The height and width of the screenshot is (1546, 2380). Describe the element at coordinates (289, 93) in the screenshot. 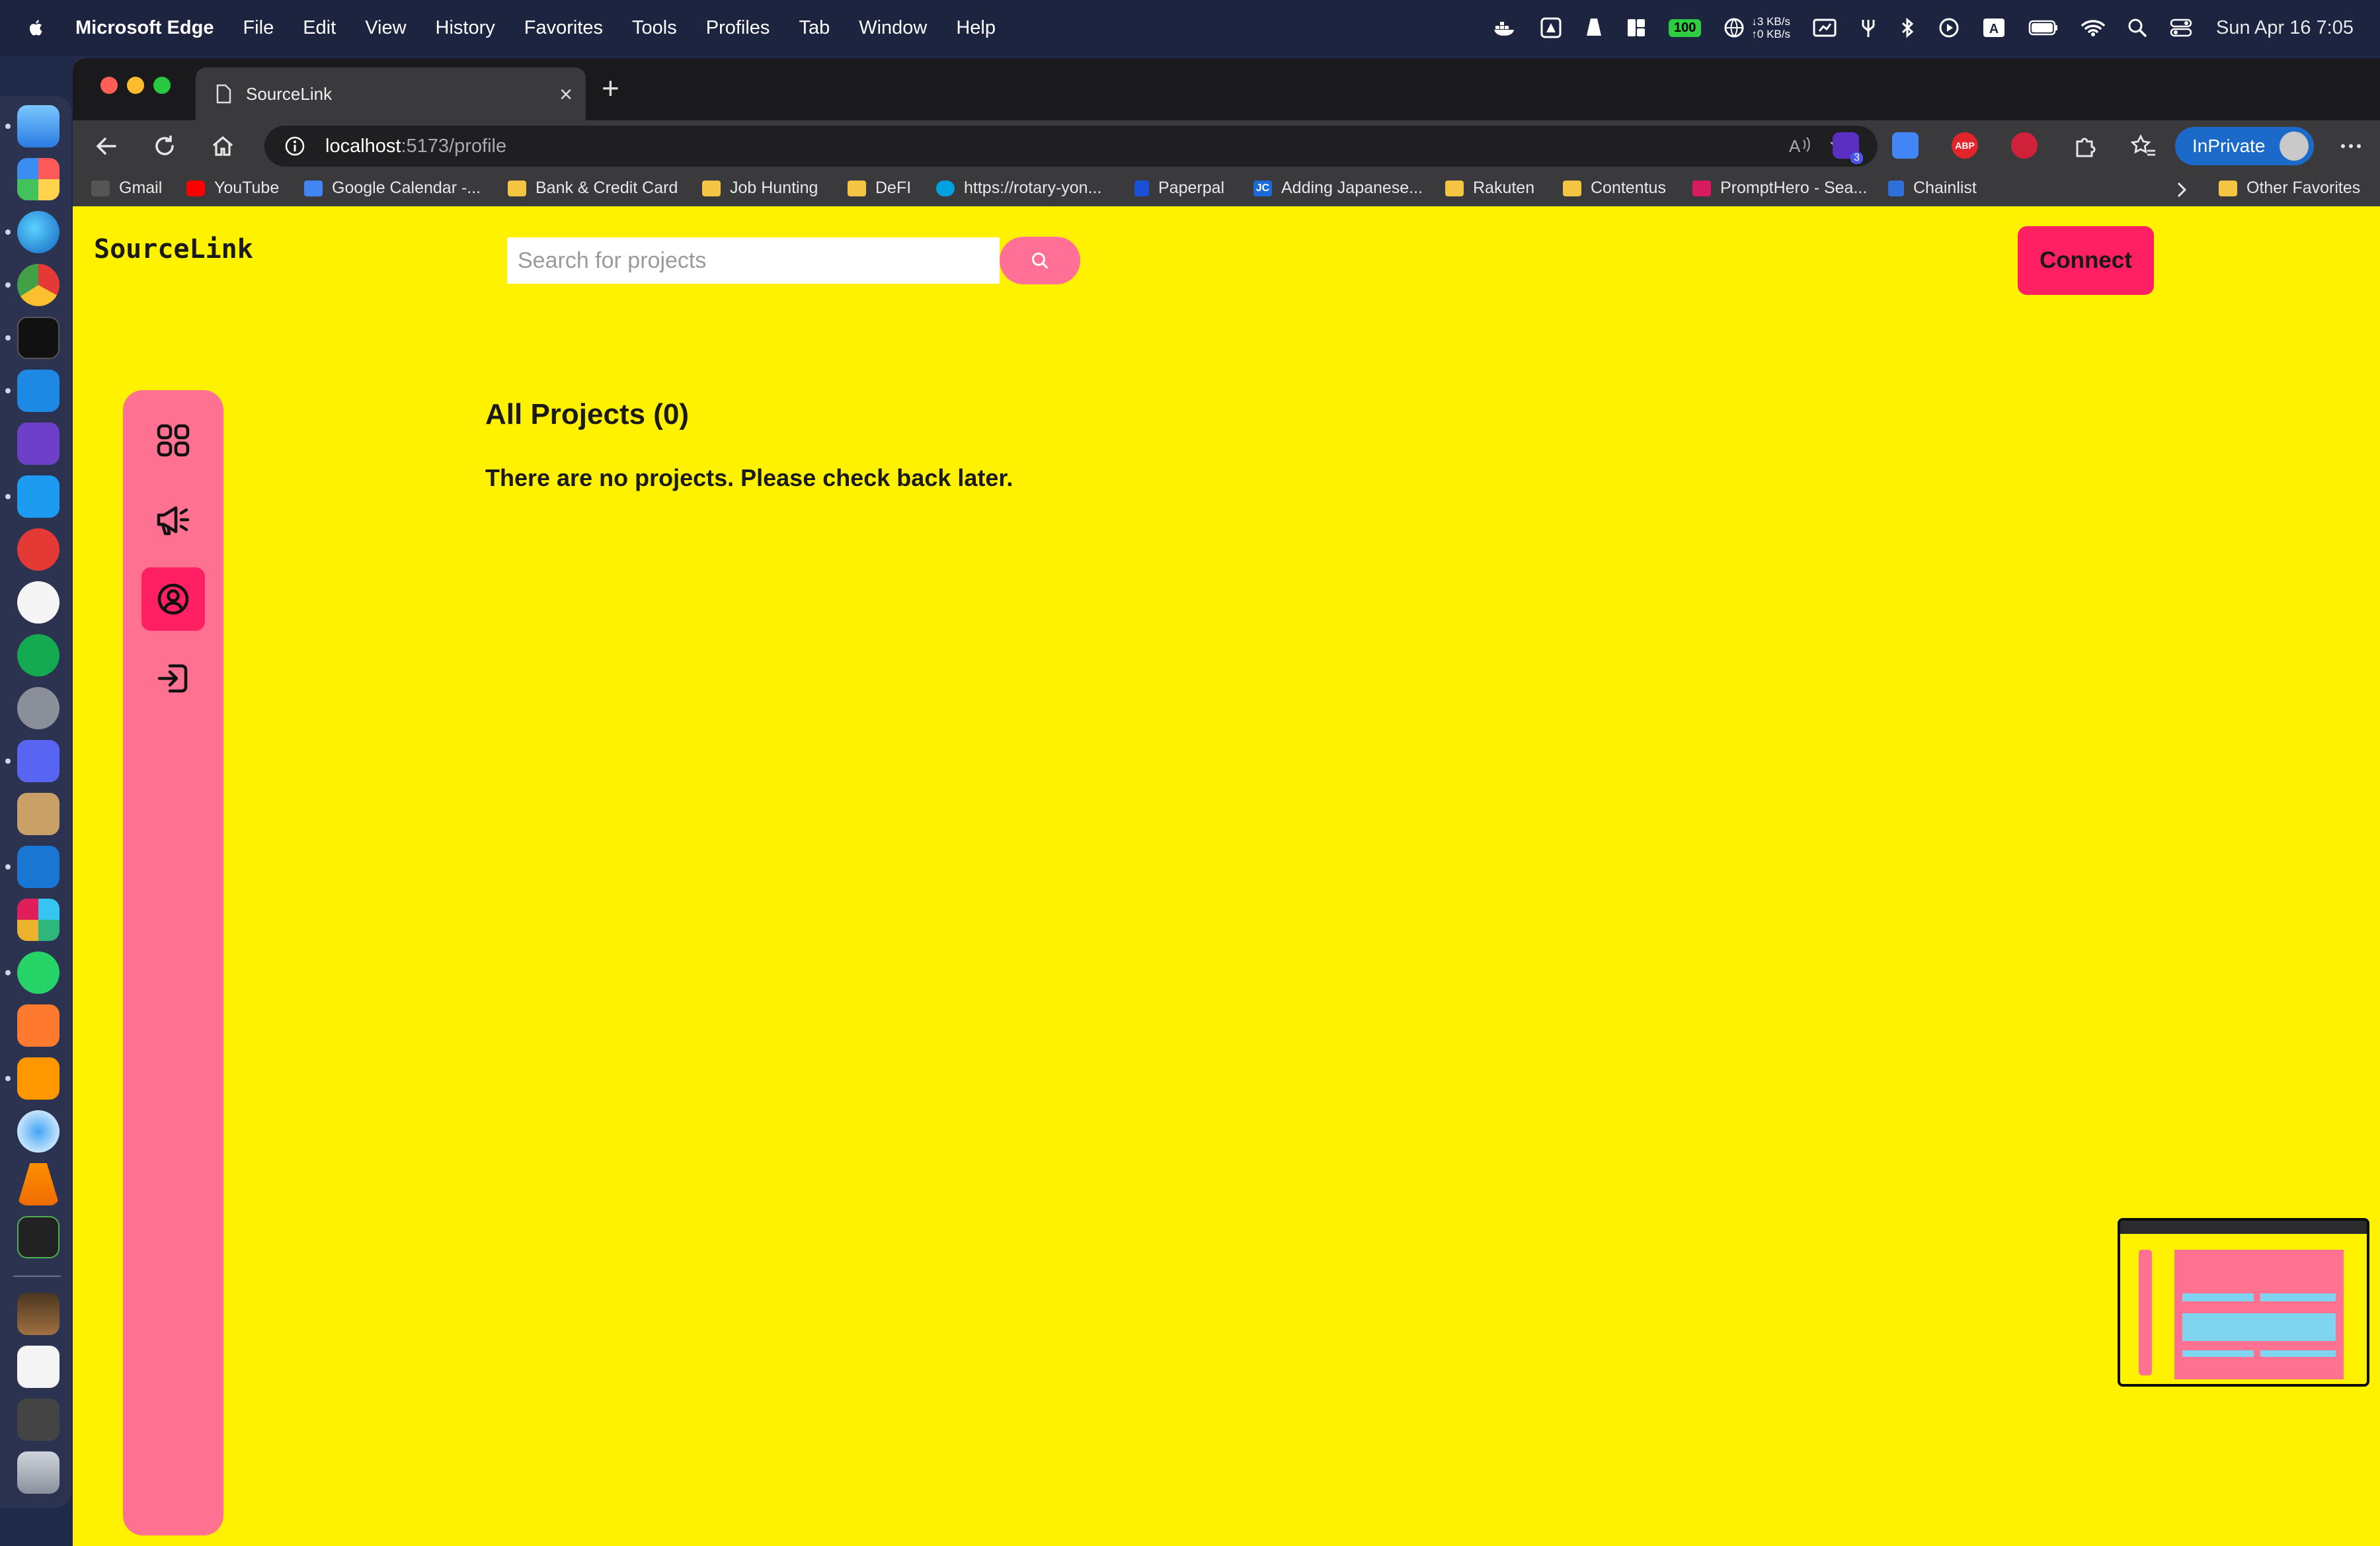

I see `tab-title: SourceLink` at that location.